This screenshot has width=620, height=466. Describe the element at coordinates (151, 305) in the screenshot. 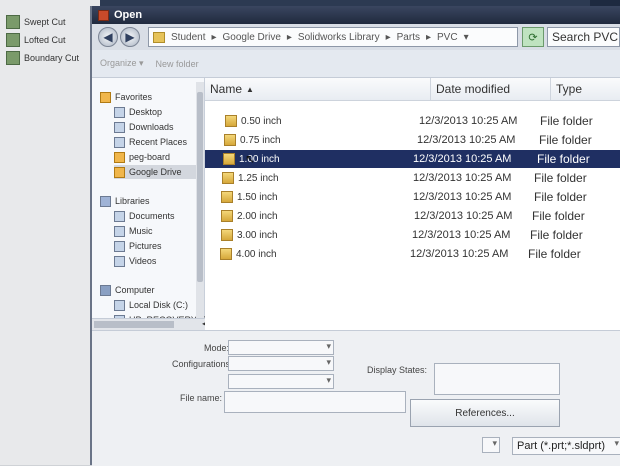

I see `nav-item-local-disk: Local Disk (C:)` at that location.